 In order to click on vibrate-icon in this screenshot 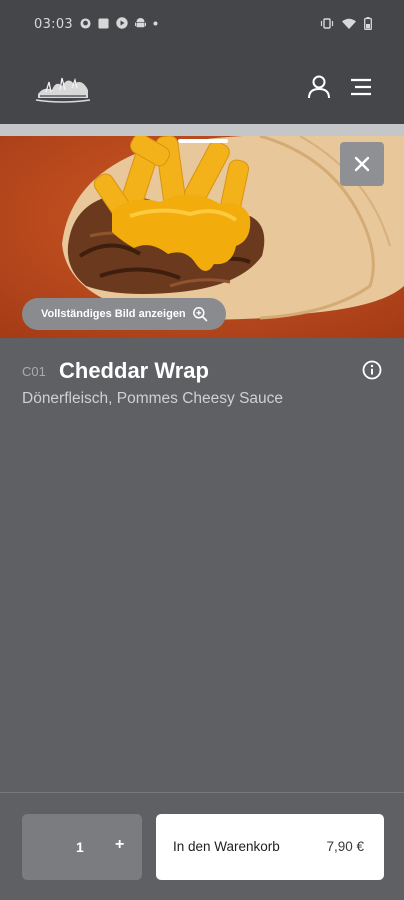, I will do `click(327, 23)`.